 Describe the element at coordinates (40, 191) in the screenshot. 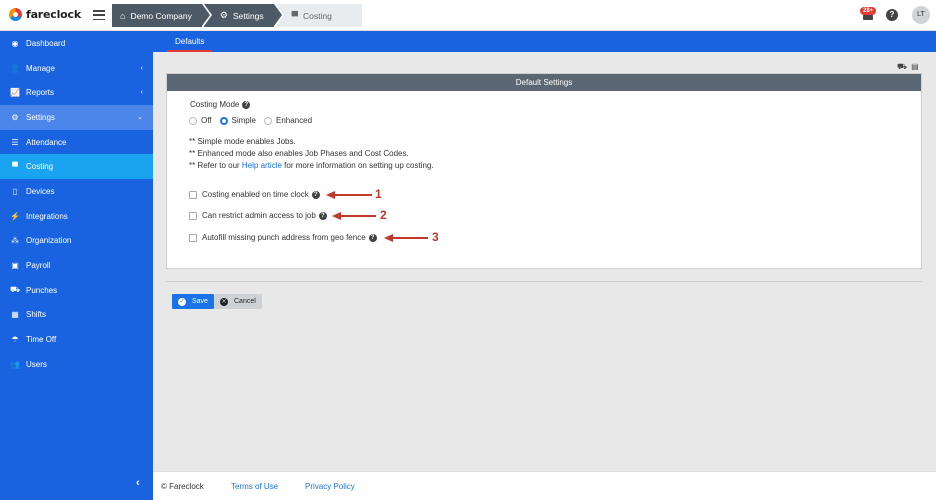

I see `sidebar-item-label: Devices` at that location.